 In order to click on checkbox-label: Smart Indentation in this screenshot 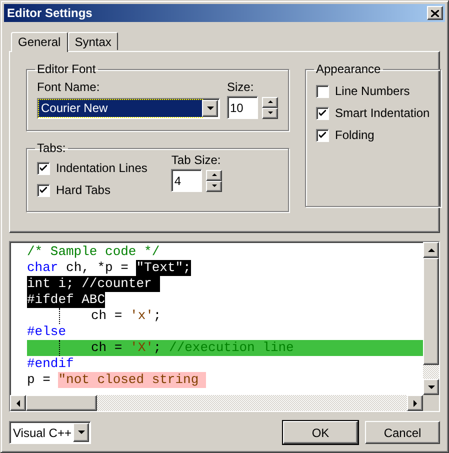, I will do `click(382, 113)`.